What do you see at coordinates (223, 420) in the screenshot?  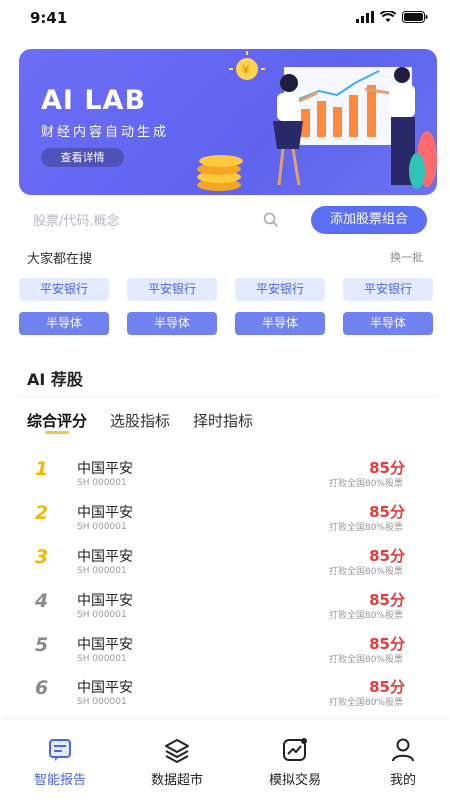 I see `tab-timing-indicator: 择时指标` at bounding box center [223, 420].